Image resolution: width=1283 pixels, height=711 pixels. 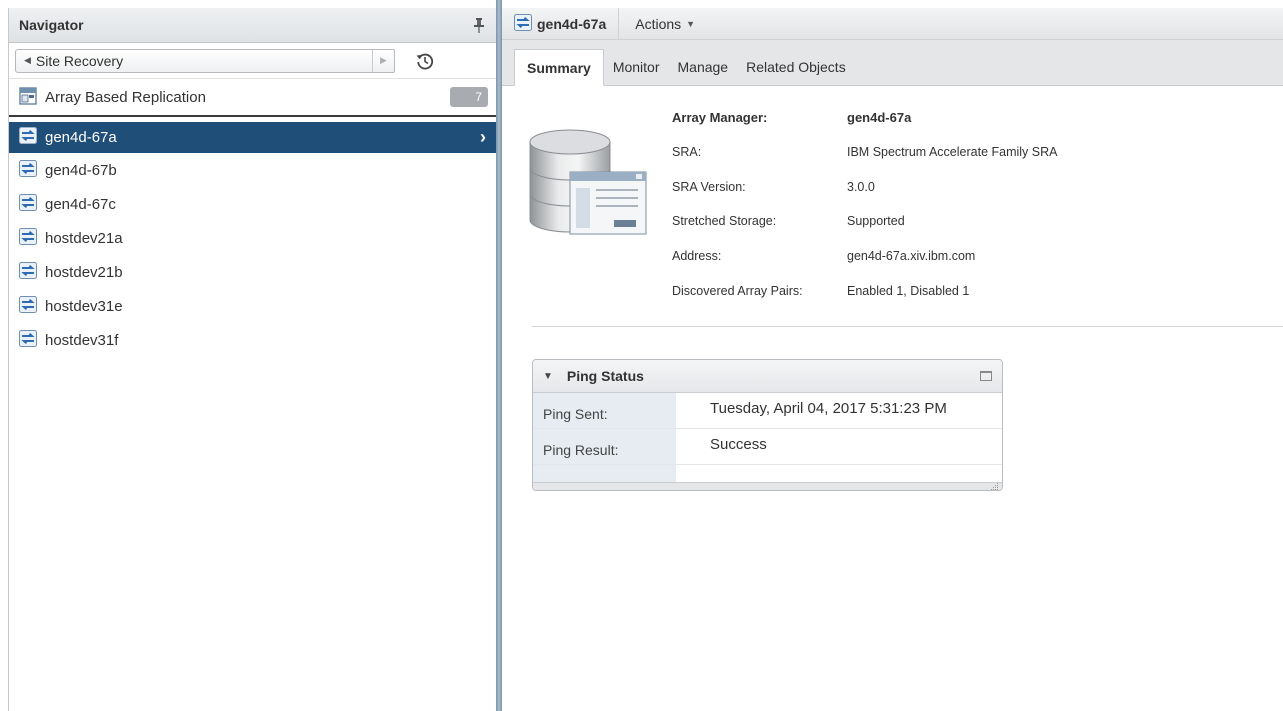 What do you see at coordinates (252, 340) in the screenshot?
I see `list-item-hostdev31f: hostdev31f` at bounding box center [252, 340].